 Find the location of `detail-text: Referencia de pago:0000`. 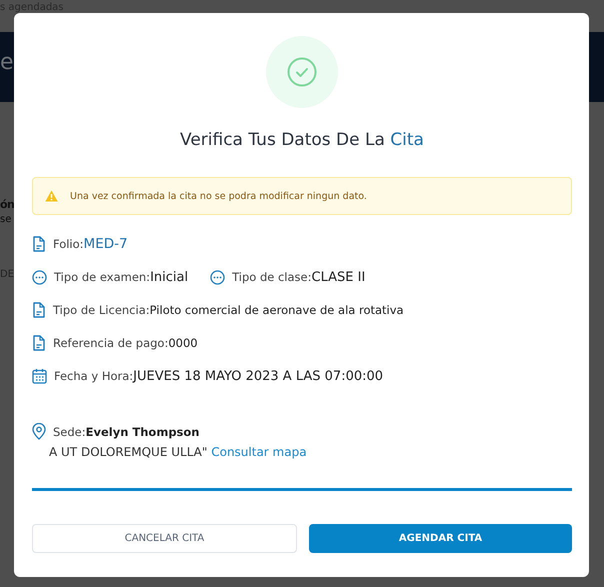

detail-text: Referencia de pago:0000 is located at coordinates (125, 343).